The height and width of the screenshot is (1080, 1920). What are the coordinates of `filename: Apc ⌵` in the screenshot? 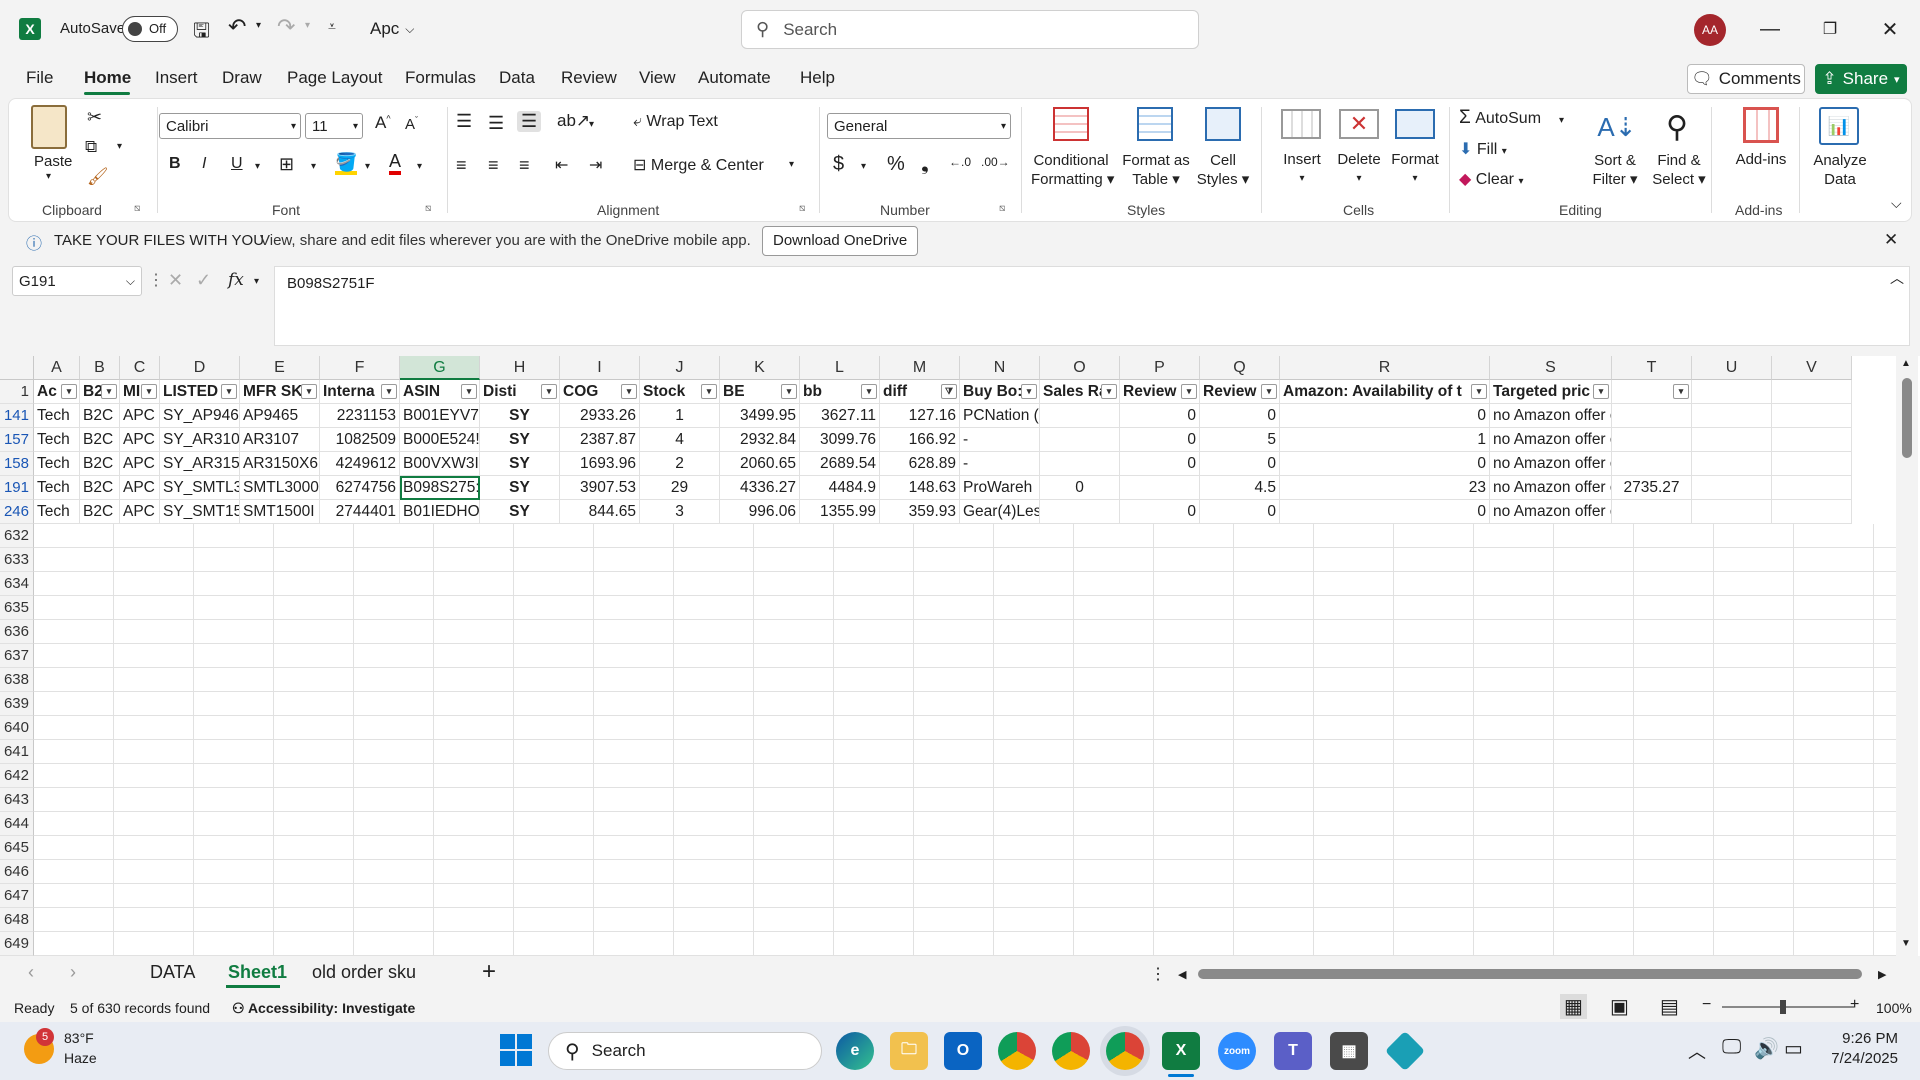 It's located at (392, 29).